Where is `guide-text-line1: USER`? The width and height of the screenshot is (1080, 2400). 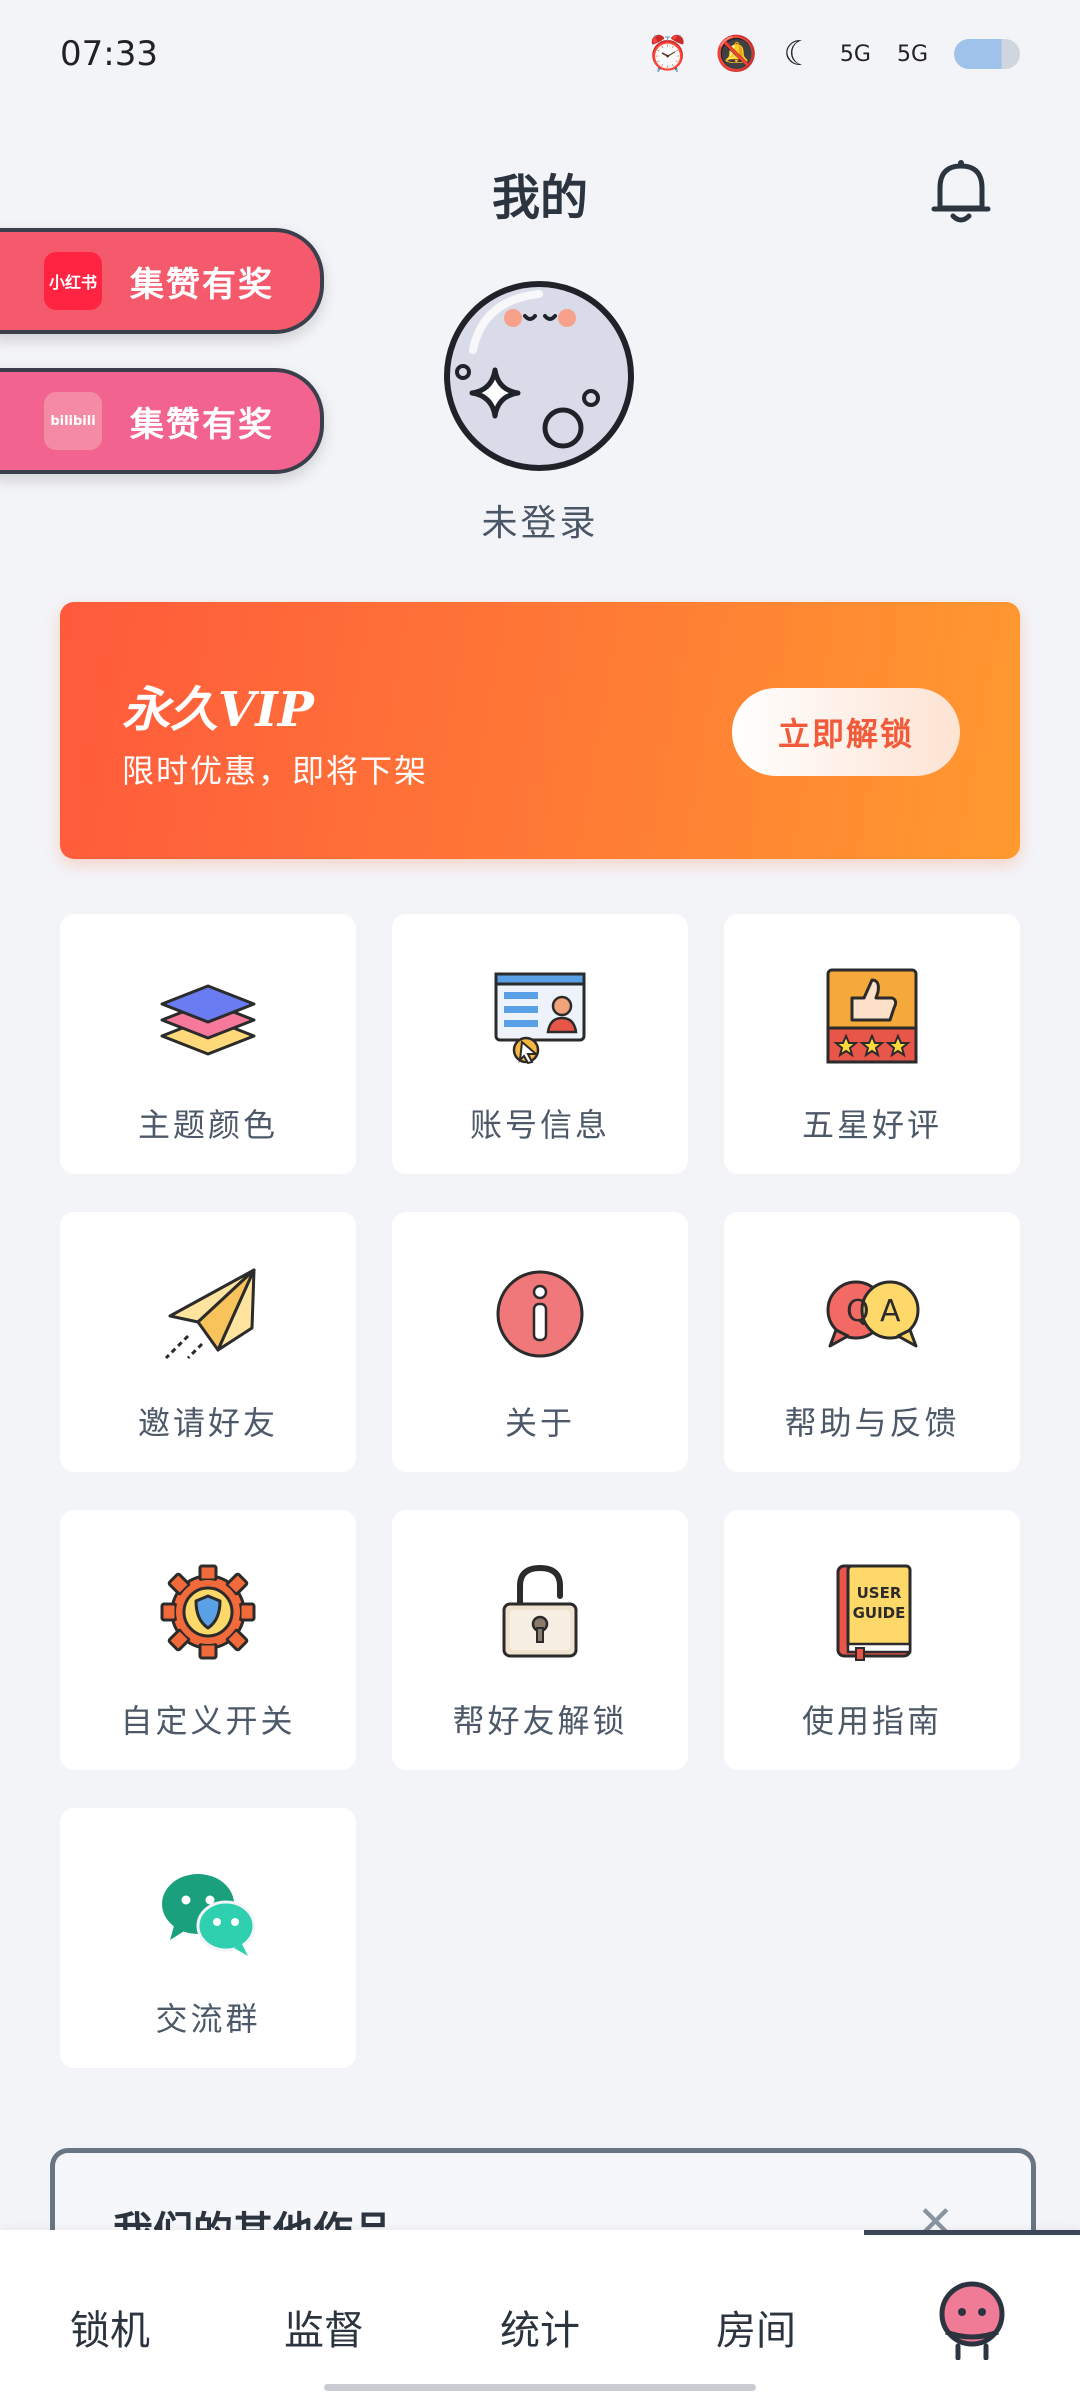
guide-text-line1: USER is located at coordinates (879, 1593).